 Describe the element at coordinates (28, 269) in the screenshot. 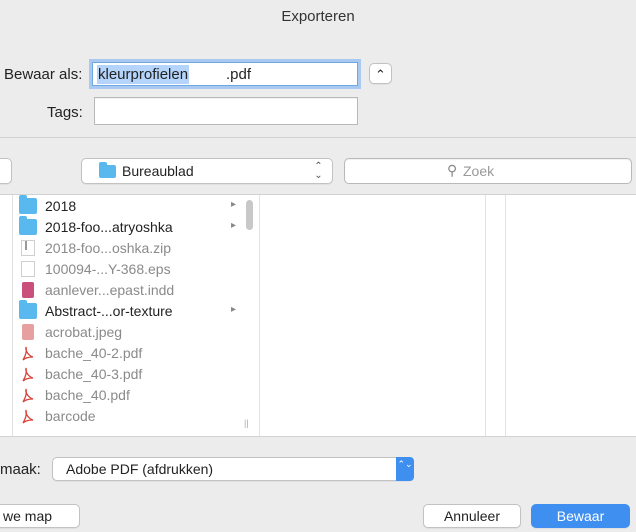

I see `document-file-icon` at that location.